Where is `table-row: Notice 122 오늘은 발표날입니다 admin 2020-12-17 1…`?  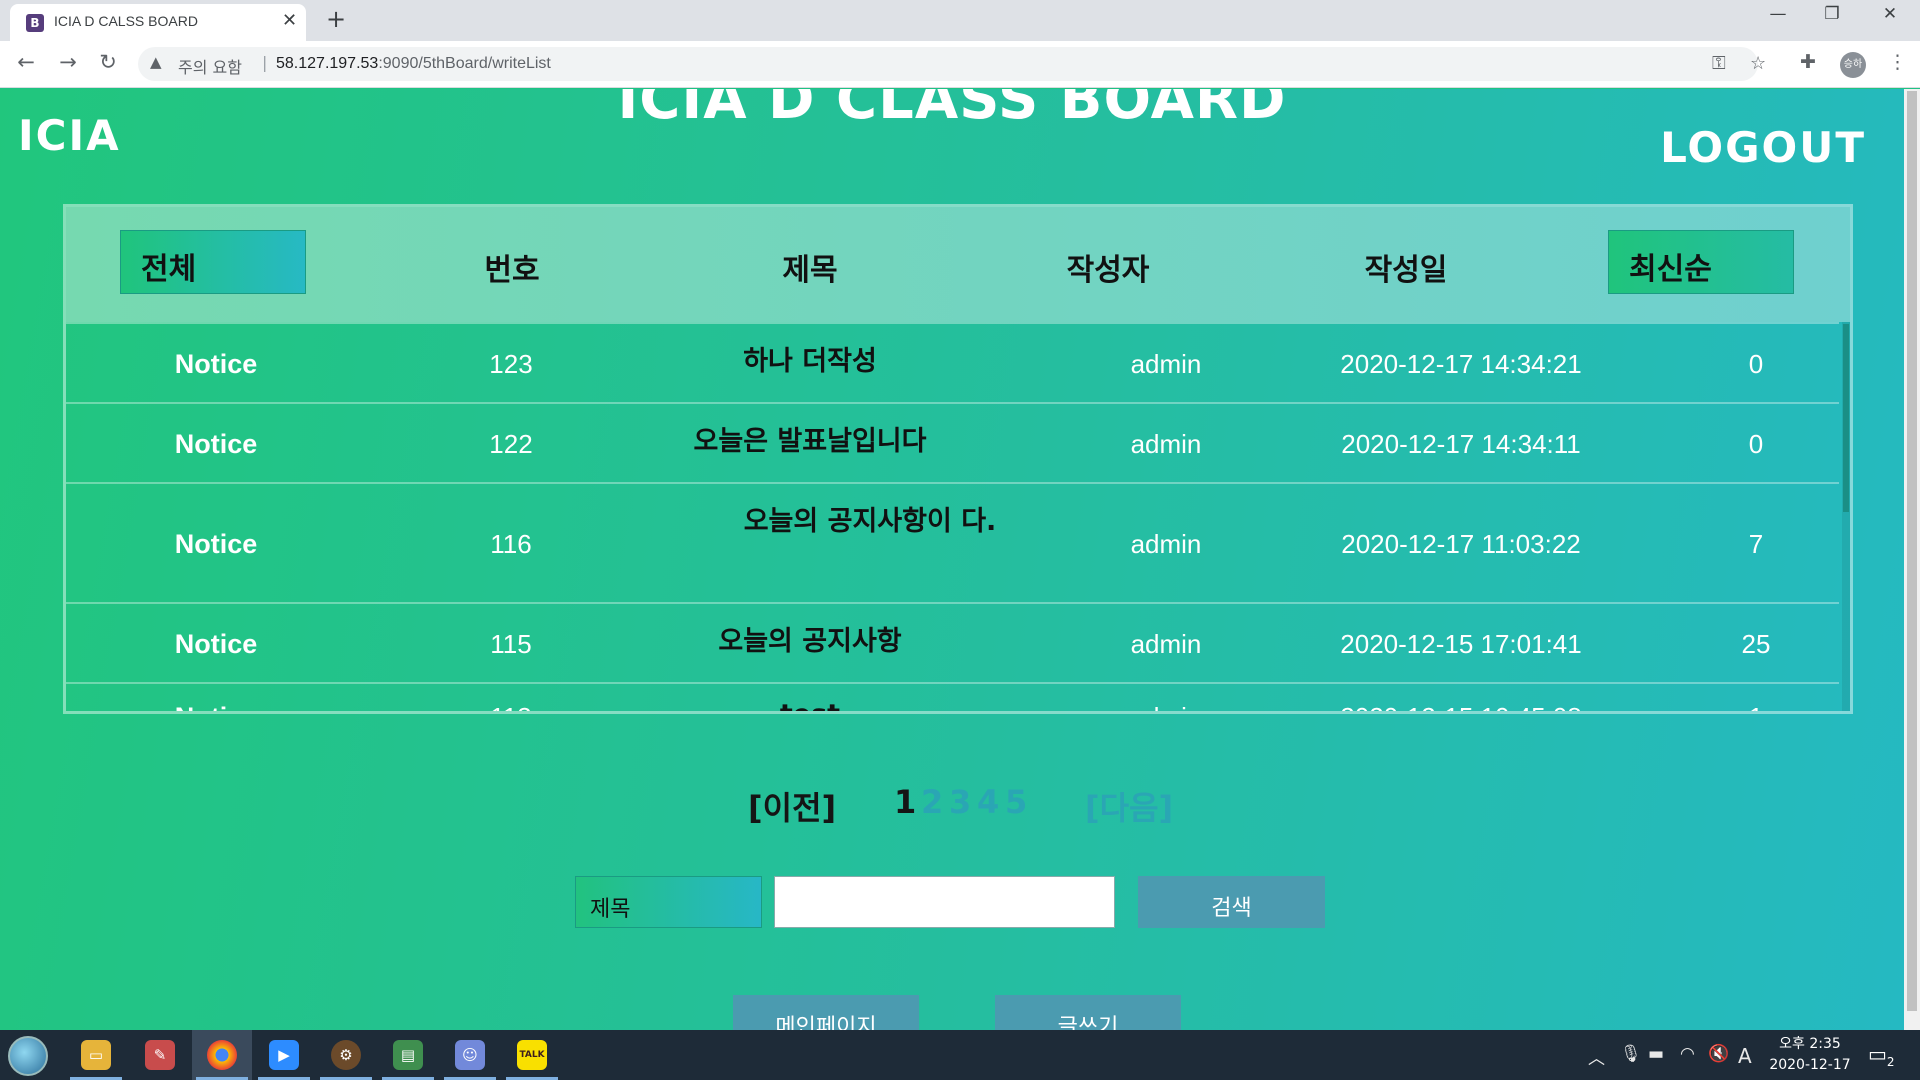 table-row: Notice 122 오늘은 발표날입니다 admin 2020-12-17 1… is located at coordinates (952, 442).